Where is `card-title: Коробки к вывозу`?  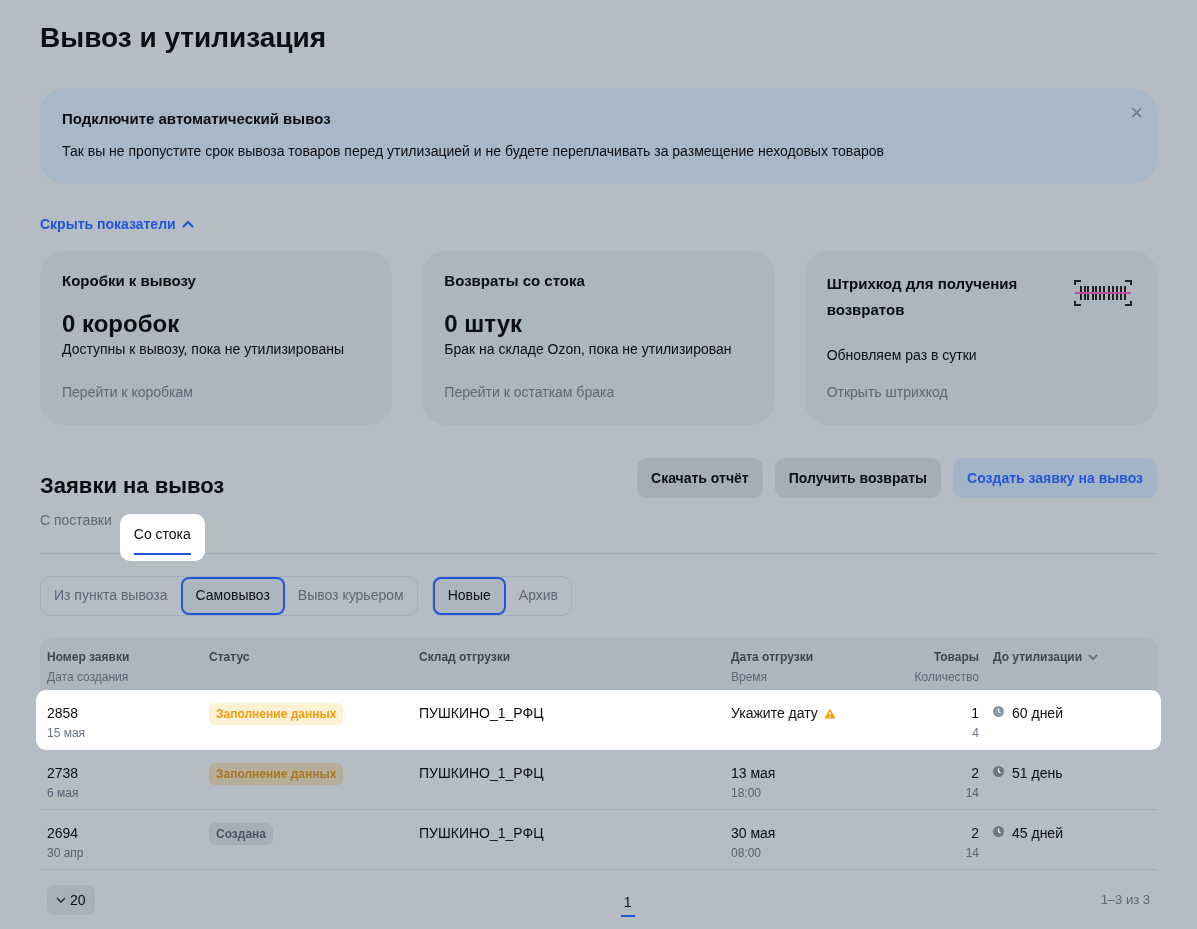
card-title: Коробки к вывозу is located at coordinates (129, 280).